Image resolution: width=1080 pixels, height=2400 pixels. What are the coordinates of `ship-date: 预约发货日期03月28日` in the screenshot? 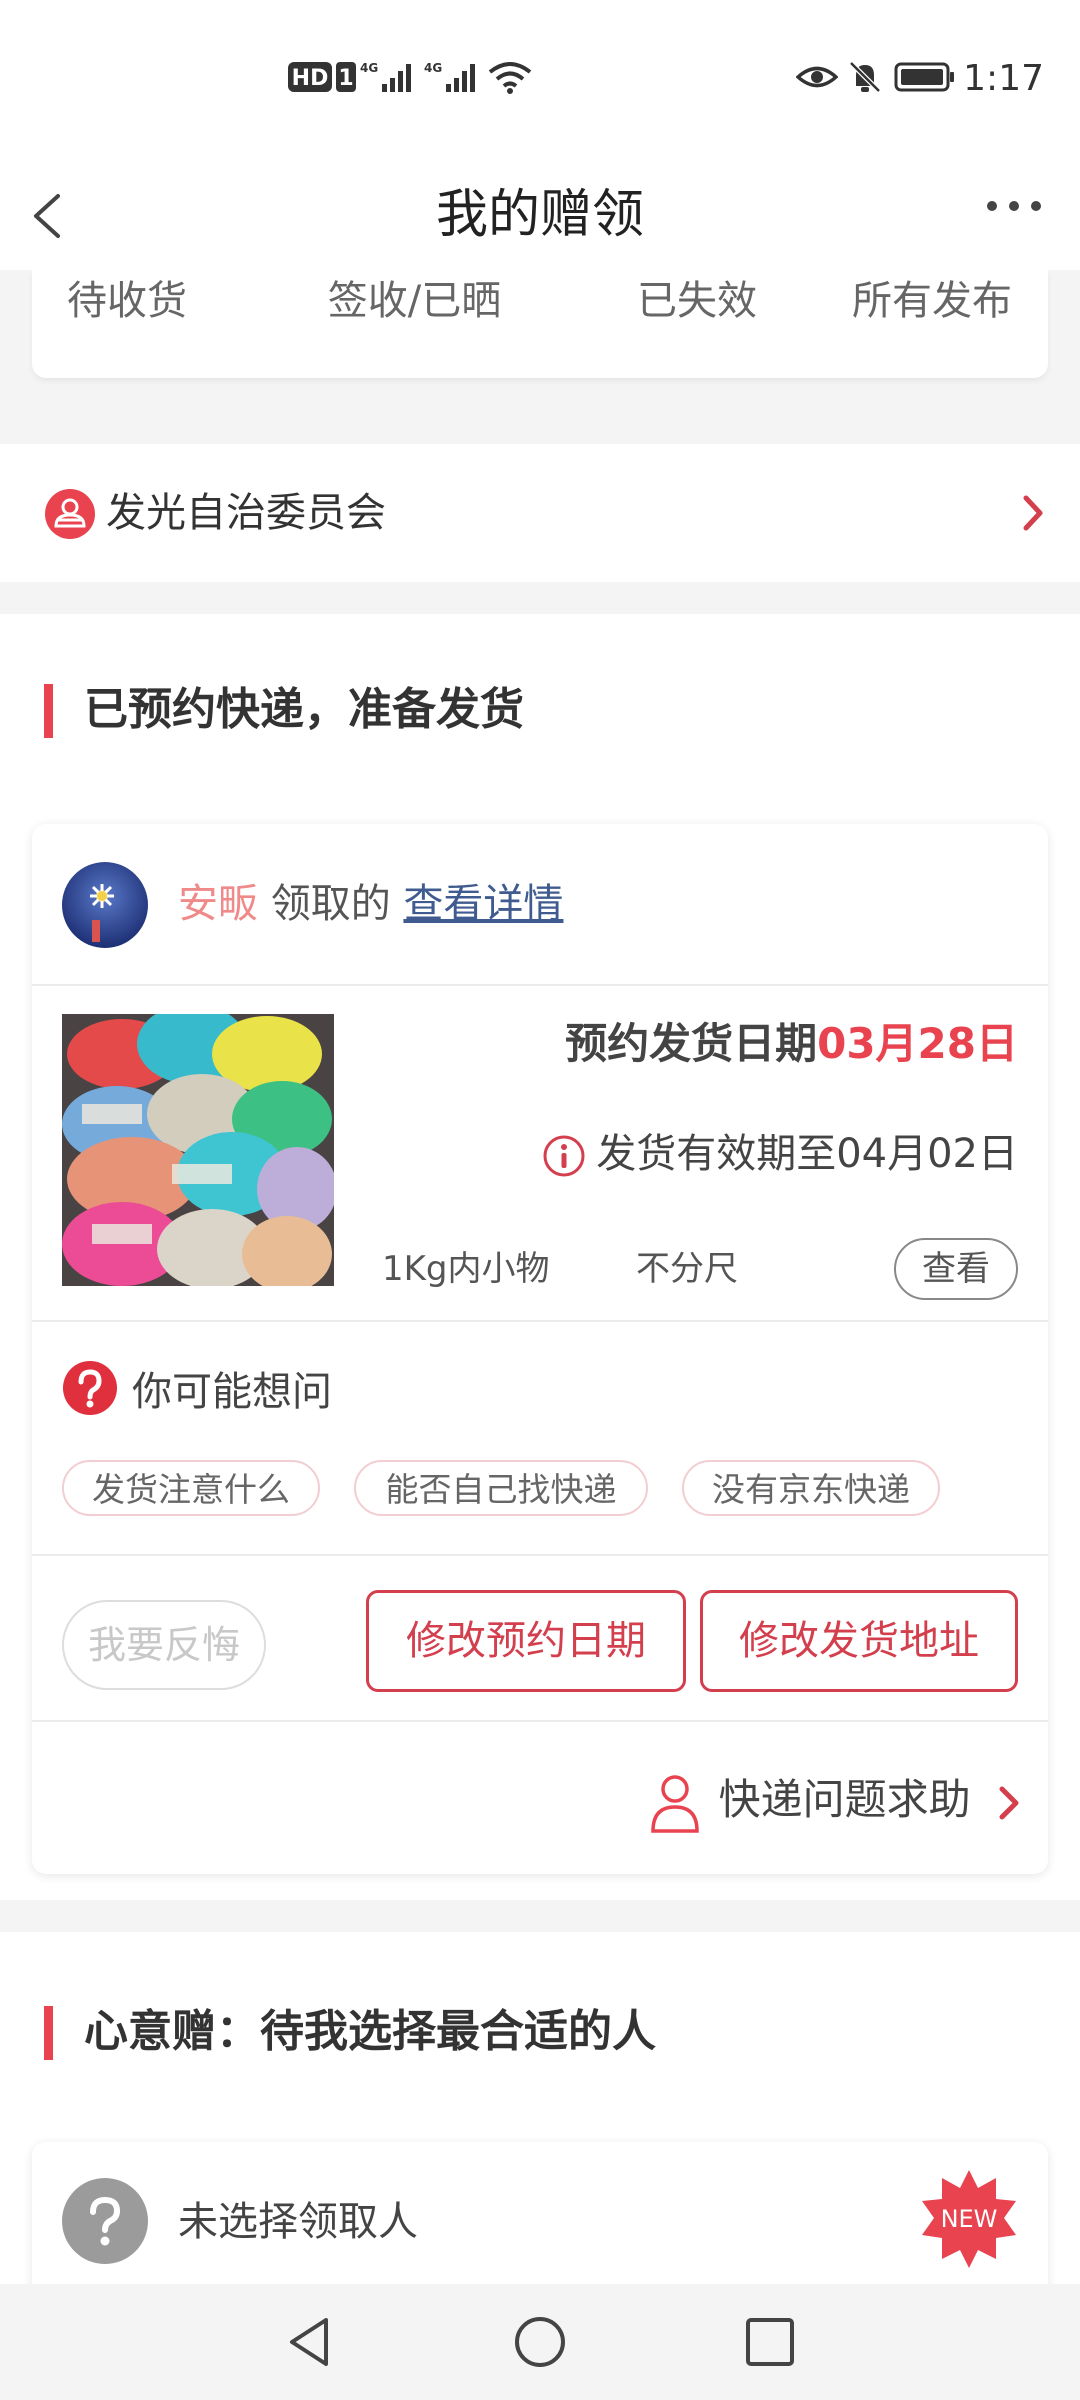 It's located at (791, 1044).